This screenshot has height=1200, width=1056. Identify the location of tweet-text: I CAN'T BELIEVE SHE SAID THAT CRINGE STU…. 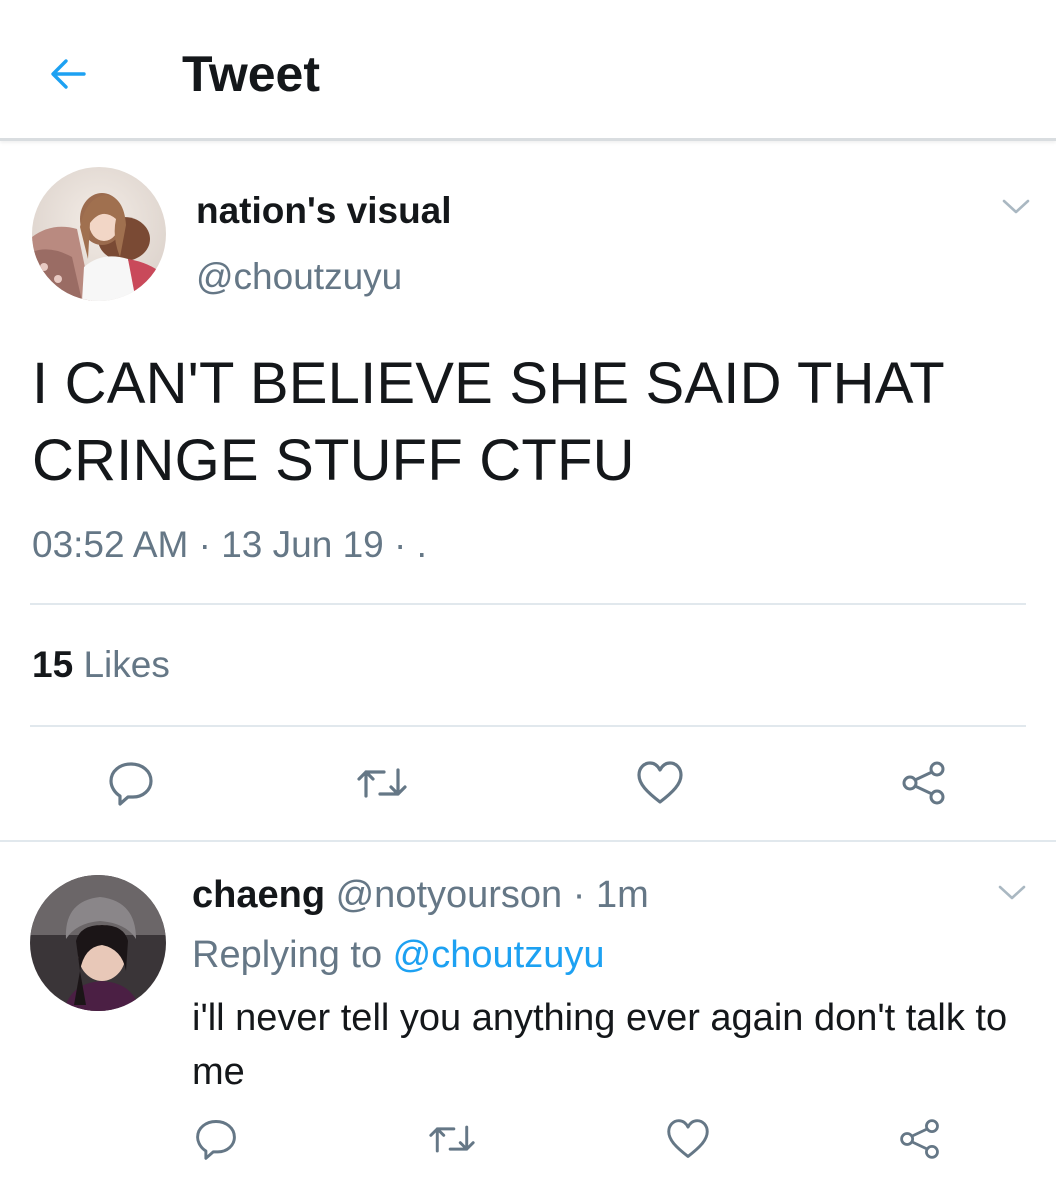
(488, 422).